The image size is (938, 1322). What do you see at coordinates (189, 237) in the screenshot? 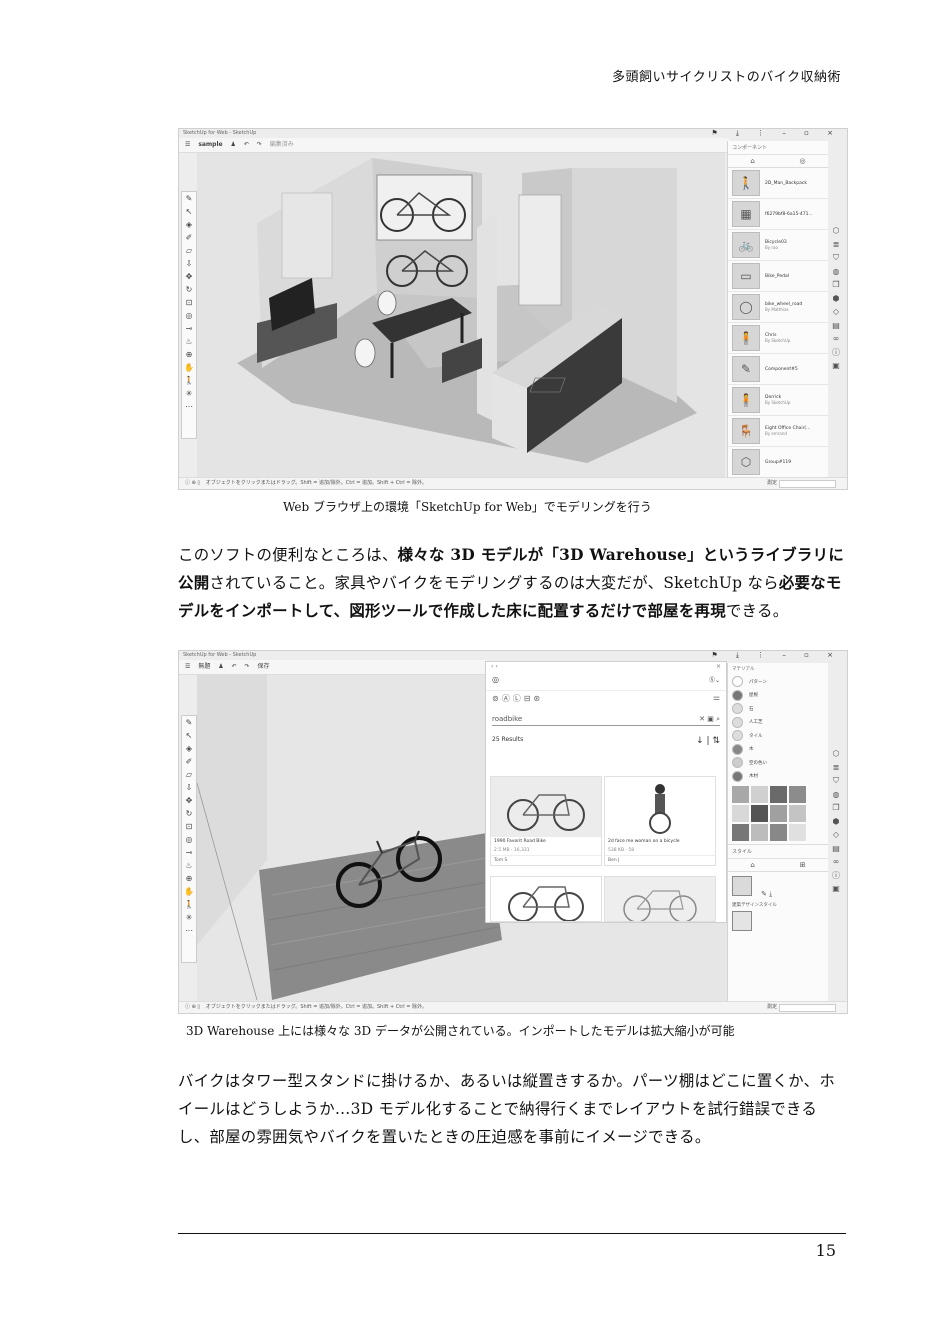
I see `pencil-tool-icon: ✐` at bounding box center [189, 237].